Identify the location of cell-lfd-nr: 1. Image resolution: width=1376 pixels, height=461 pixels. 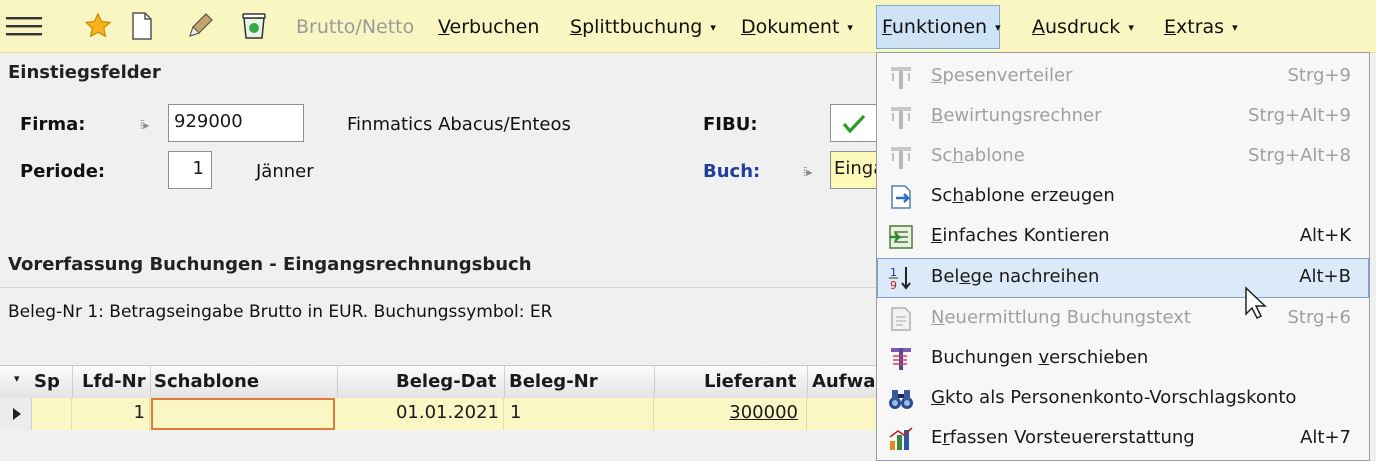
(111, 414).